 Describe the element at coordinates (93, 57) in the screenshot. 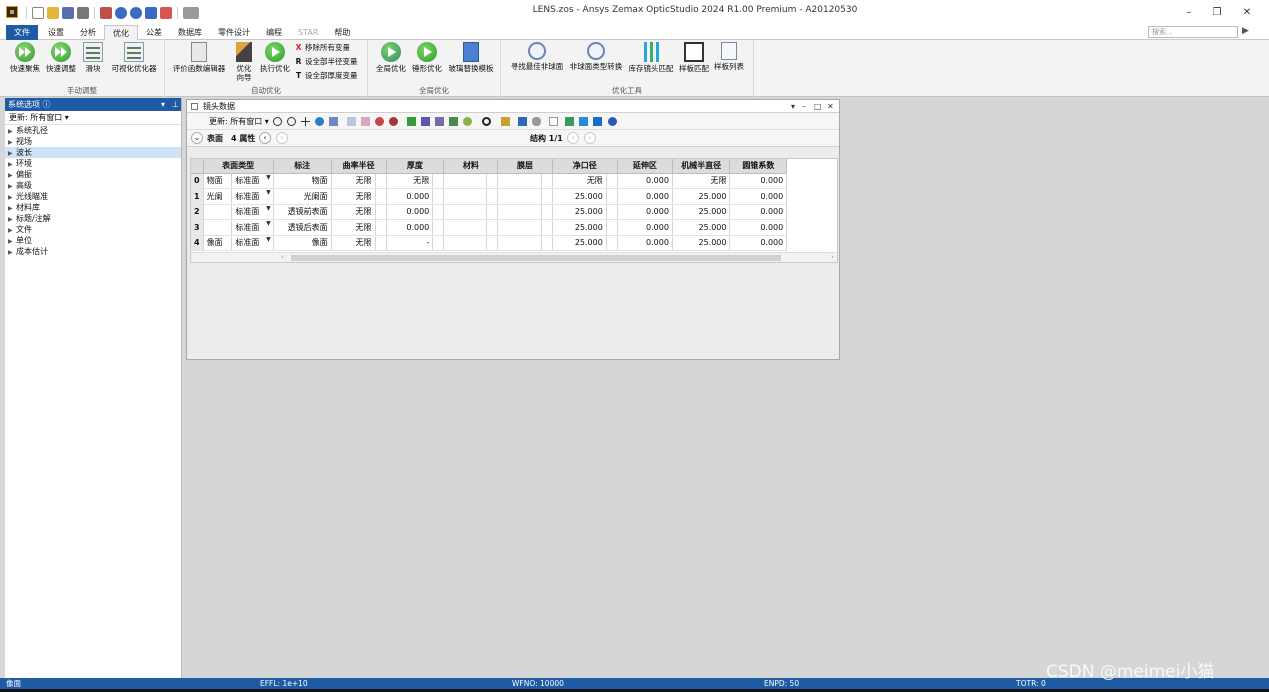

I see `slider-button: 滑块` at that location.